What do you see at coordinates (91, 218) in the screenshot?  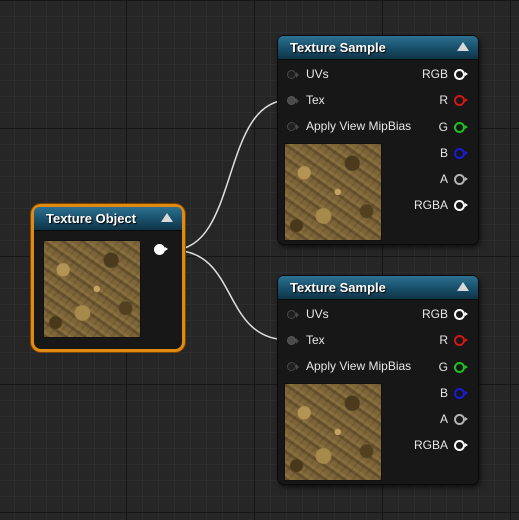 I see `texture-object-title: Texture Object` at bounding box center [91, 218].